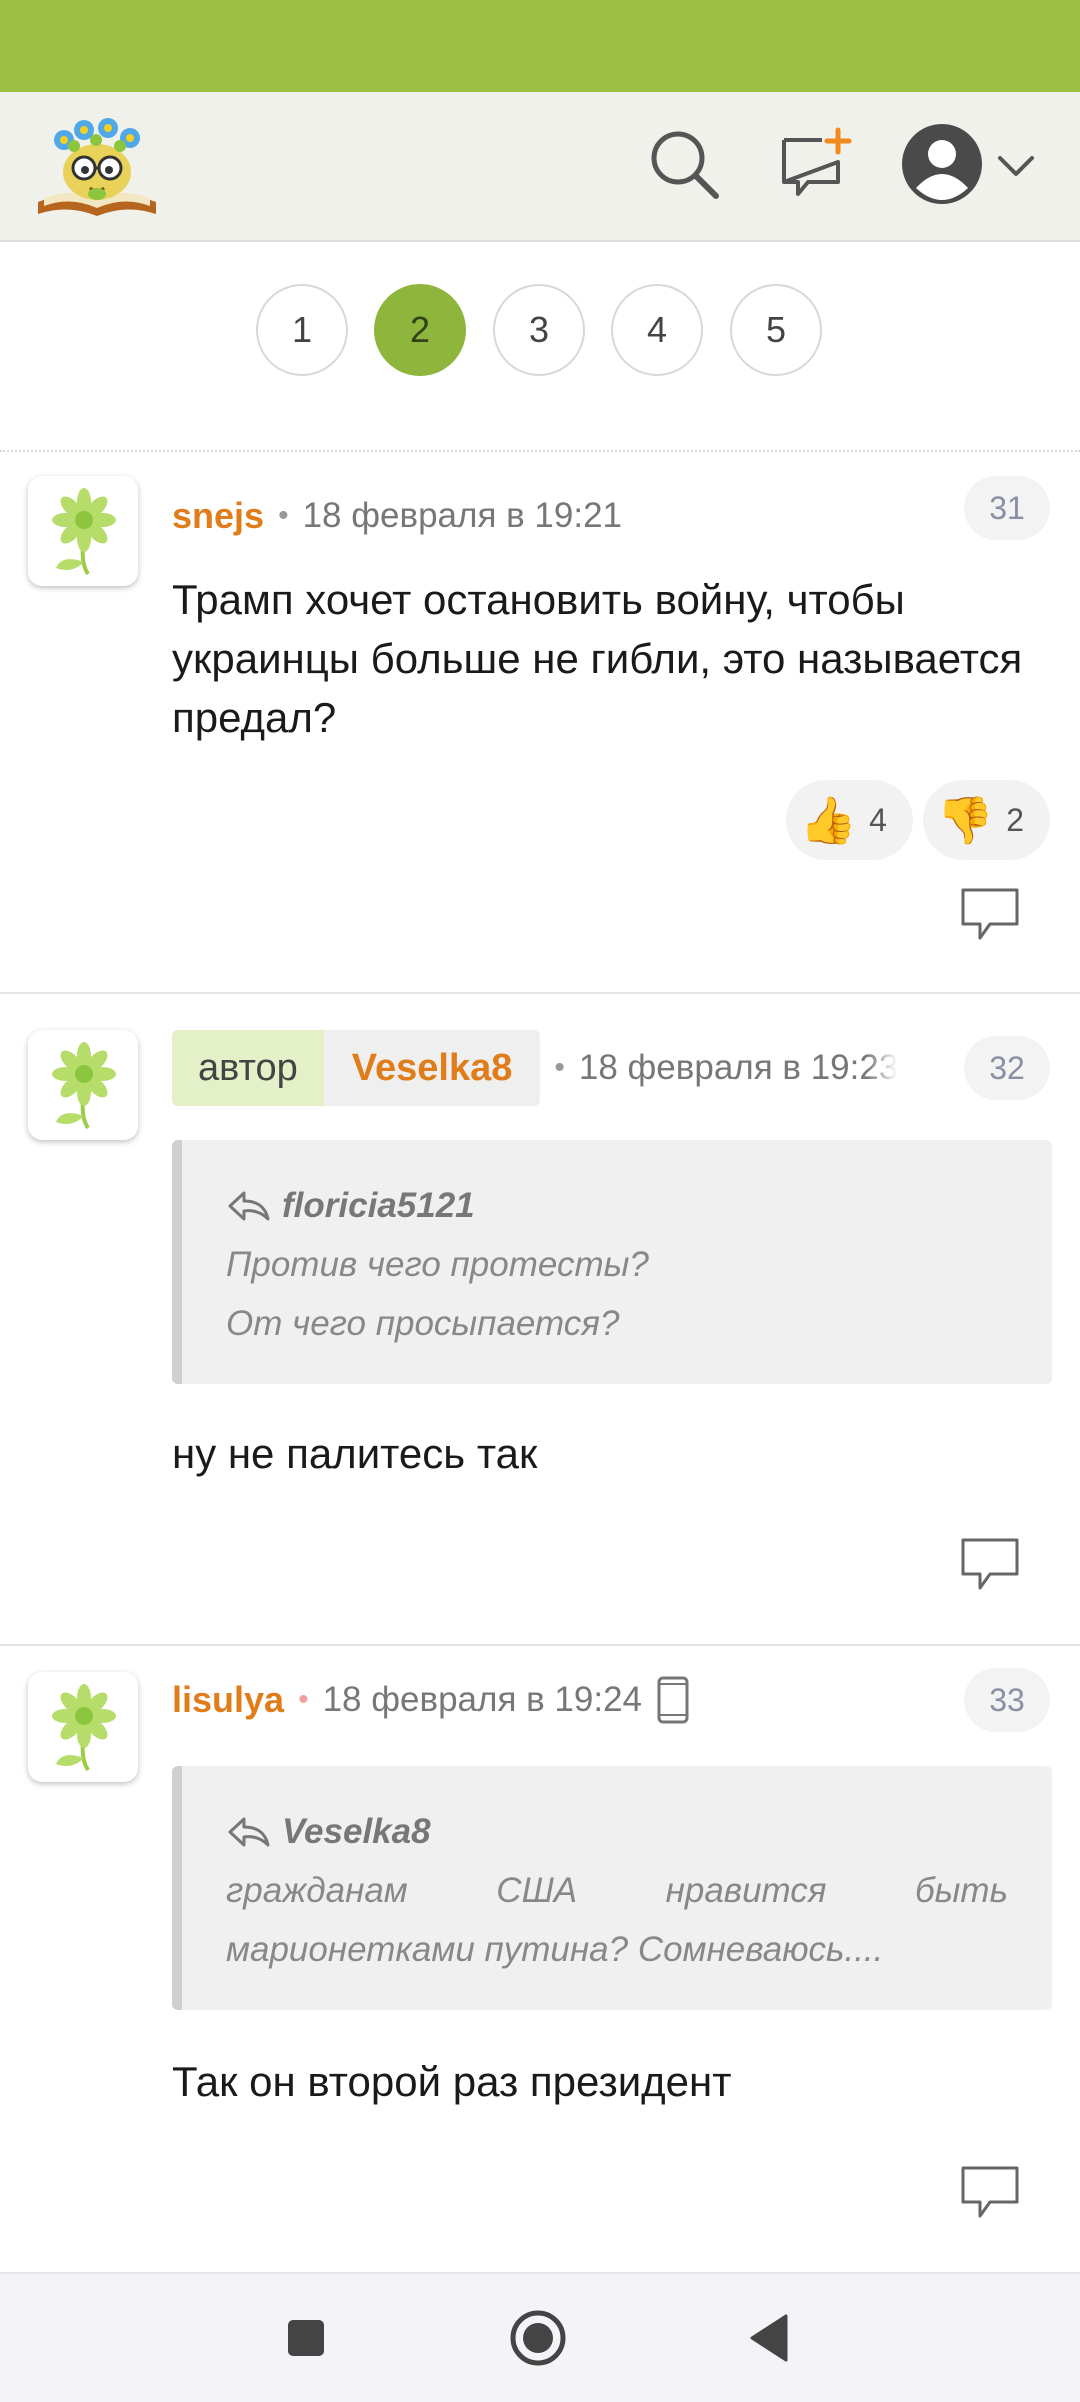 This screenshot has width=1080, height=2402. What do you see at coordinates (776, 330) in the screenshot?
I see `page-button-5: 5` at bounding box center [776, 330].